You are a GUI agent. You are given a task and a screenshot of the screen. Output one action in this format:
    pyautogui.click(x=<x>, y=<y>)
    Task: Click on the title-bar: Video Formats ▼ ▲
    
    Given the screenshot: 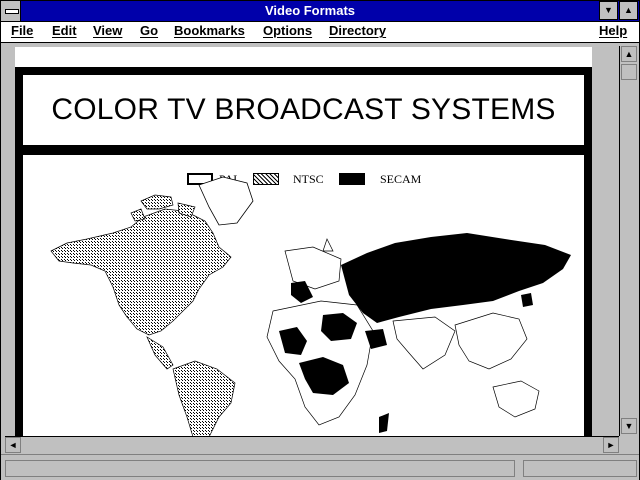 What is the action you would take?
    pyautogui.click(x=320, y=11)
    